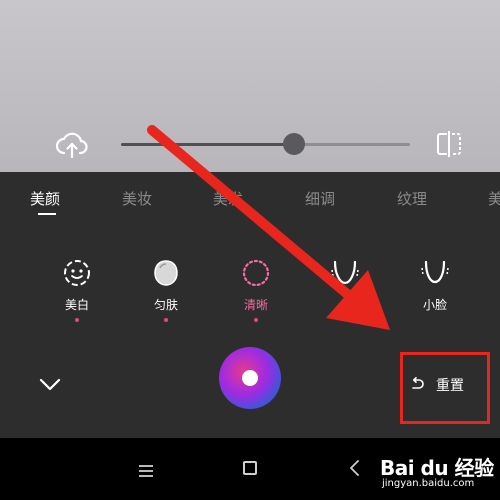  What do you see at coordinates (345, 288) in the screenshot?
I see `feature-chin` at bounding box center [345, 288].